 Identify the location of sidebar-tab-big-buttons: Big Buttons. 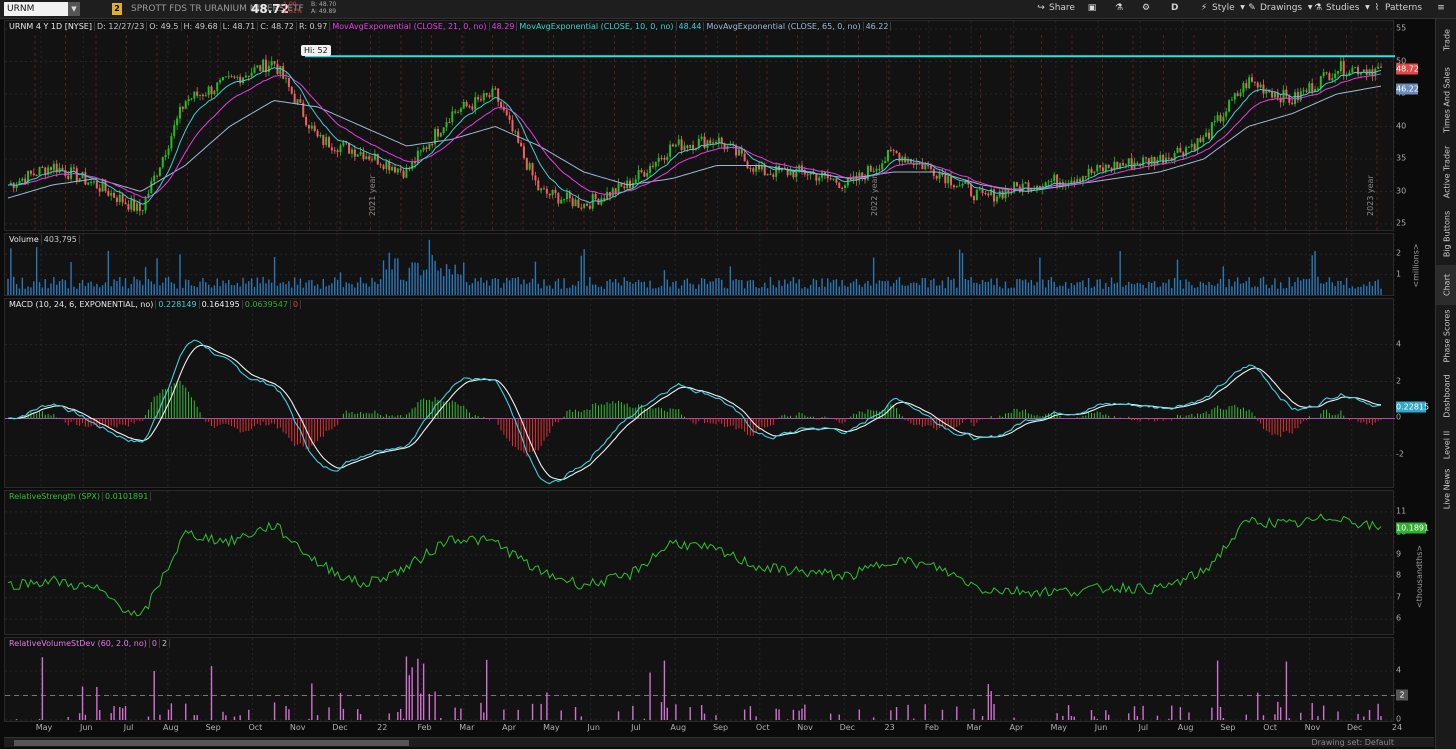
(1446, 234).